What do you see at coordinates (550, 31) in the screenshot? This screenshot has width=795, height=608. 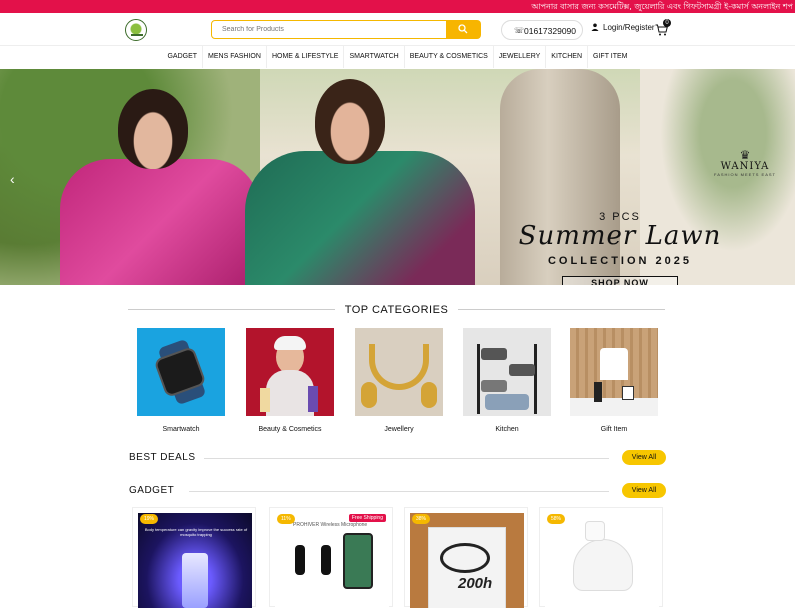 I see `phone-number: 01617329090` at bounding box center [550, 31].